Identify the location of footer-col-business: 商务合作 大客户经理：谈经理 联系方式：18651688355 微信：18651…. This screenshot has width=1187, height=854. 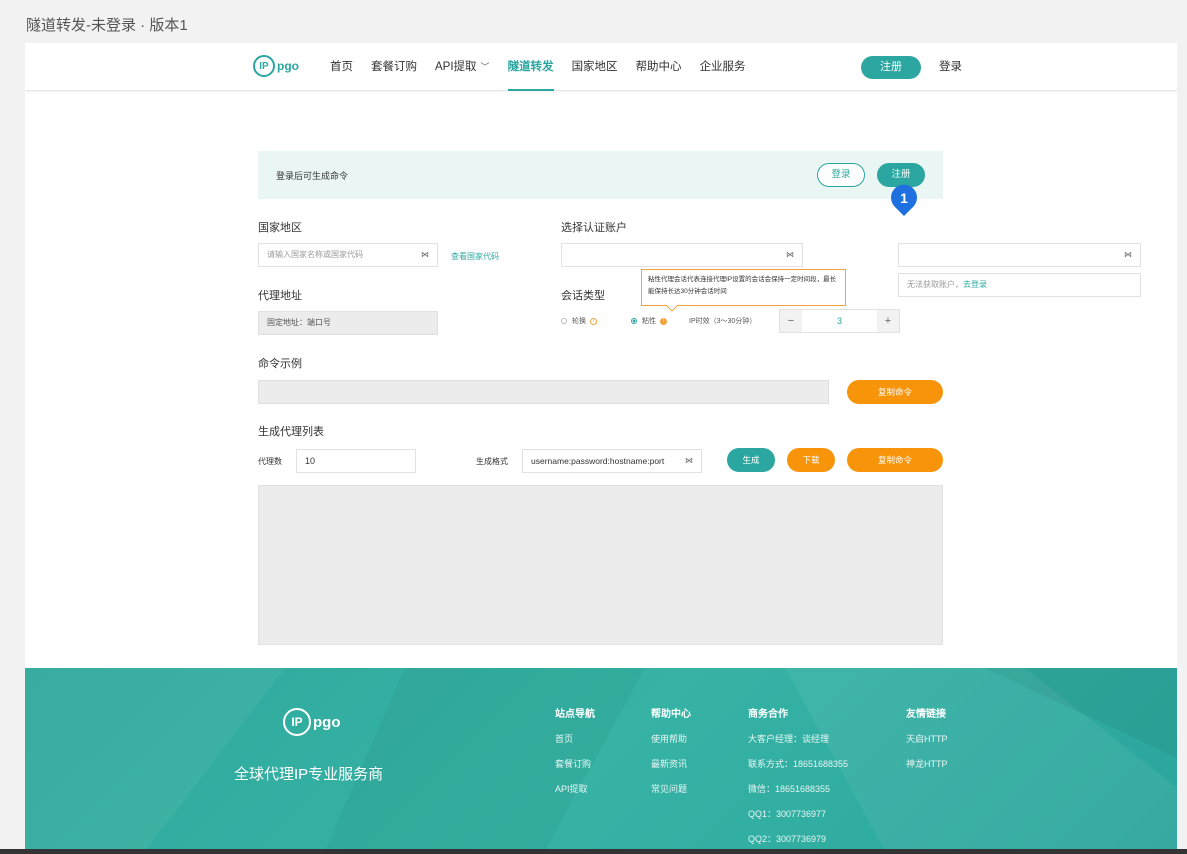
(798, 778).